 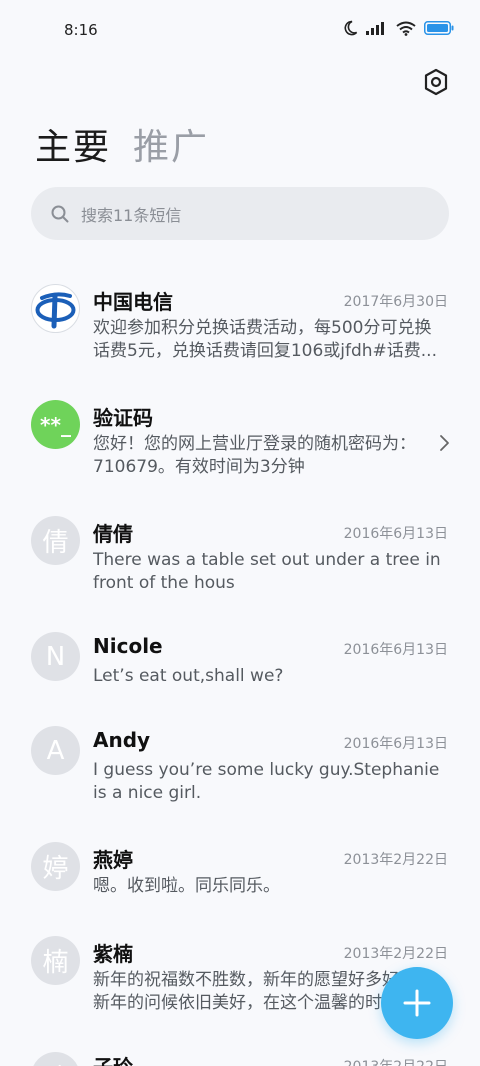 What do you see at coordinates (60, 213) in the screenshot?
I see `search-icon` at bounding box center [60, 213].